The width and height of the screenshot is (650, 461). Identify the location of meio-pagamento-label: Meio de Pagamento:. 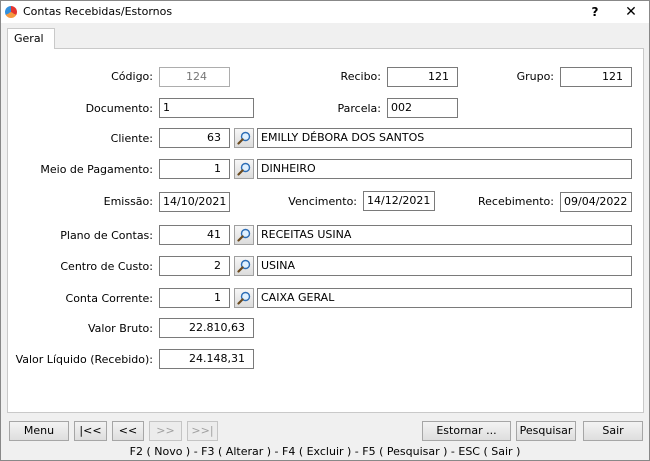
(96, 169).